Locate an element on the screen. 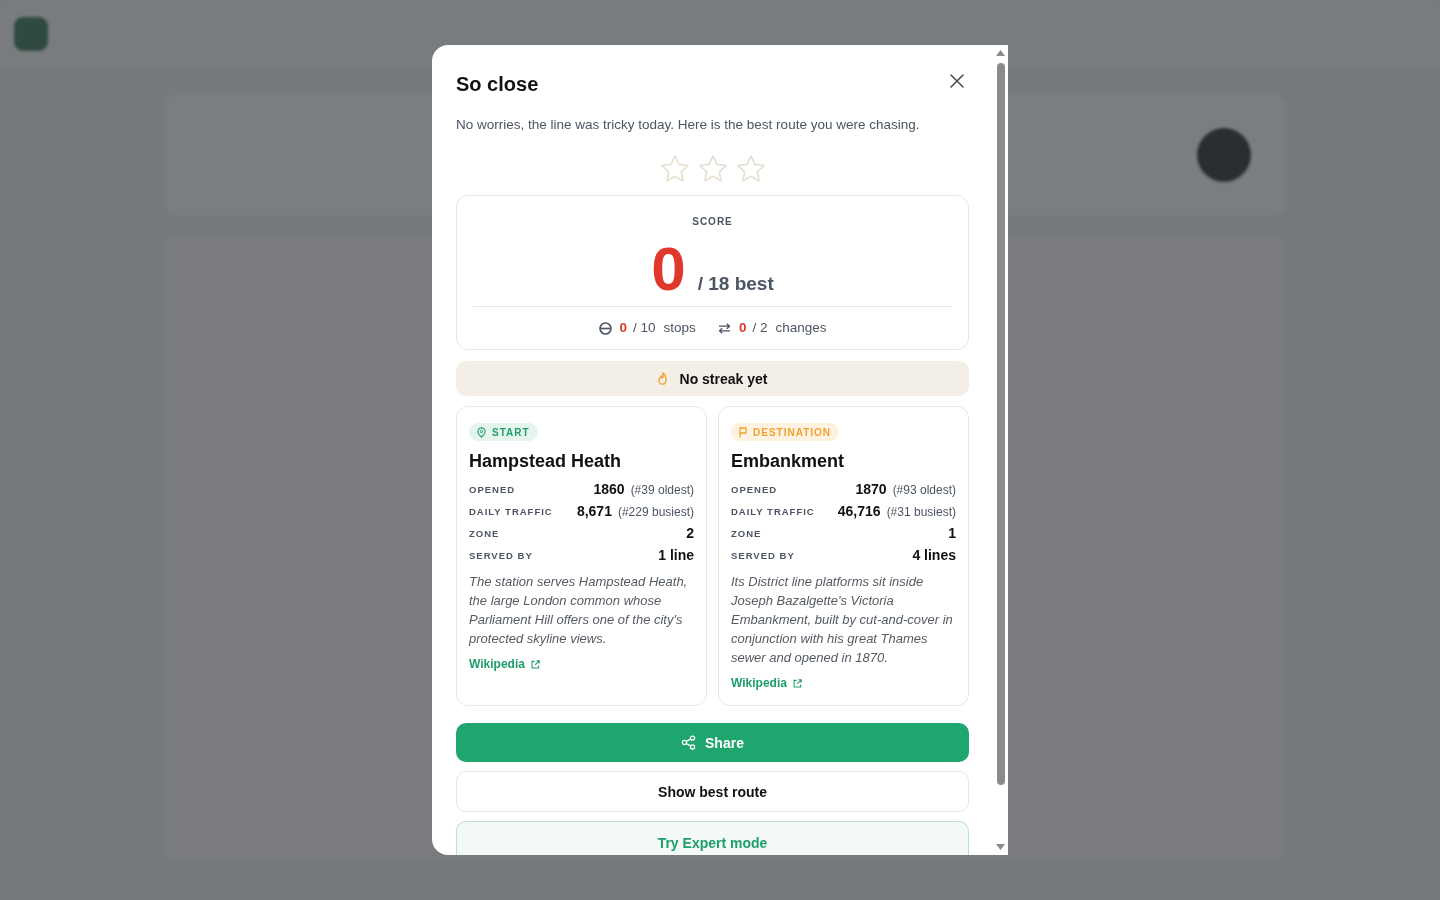  station-description: Its District line platforms sit inside Joseph Bazalgette's Victoria Embankment, built by cut-and-cover in conjunction with his great Thames sewer and opened in 1870. is located at coordinates (842, 620).